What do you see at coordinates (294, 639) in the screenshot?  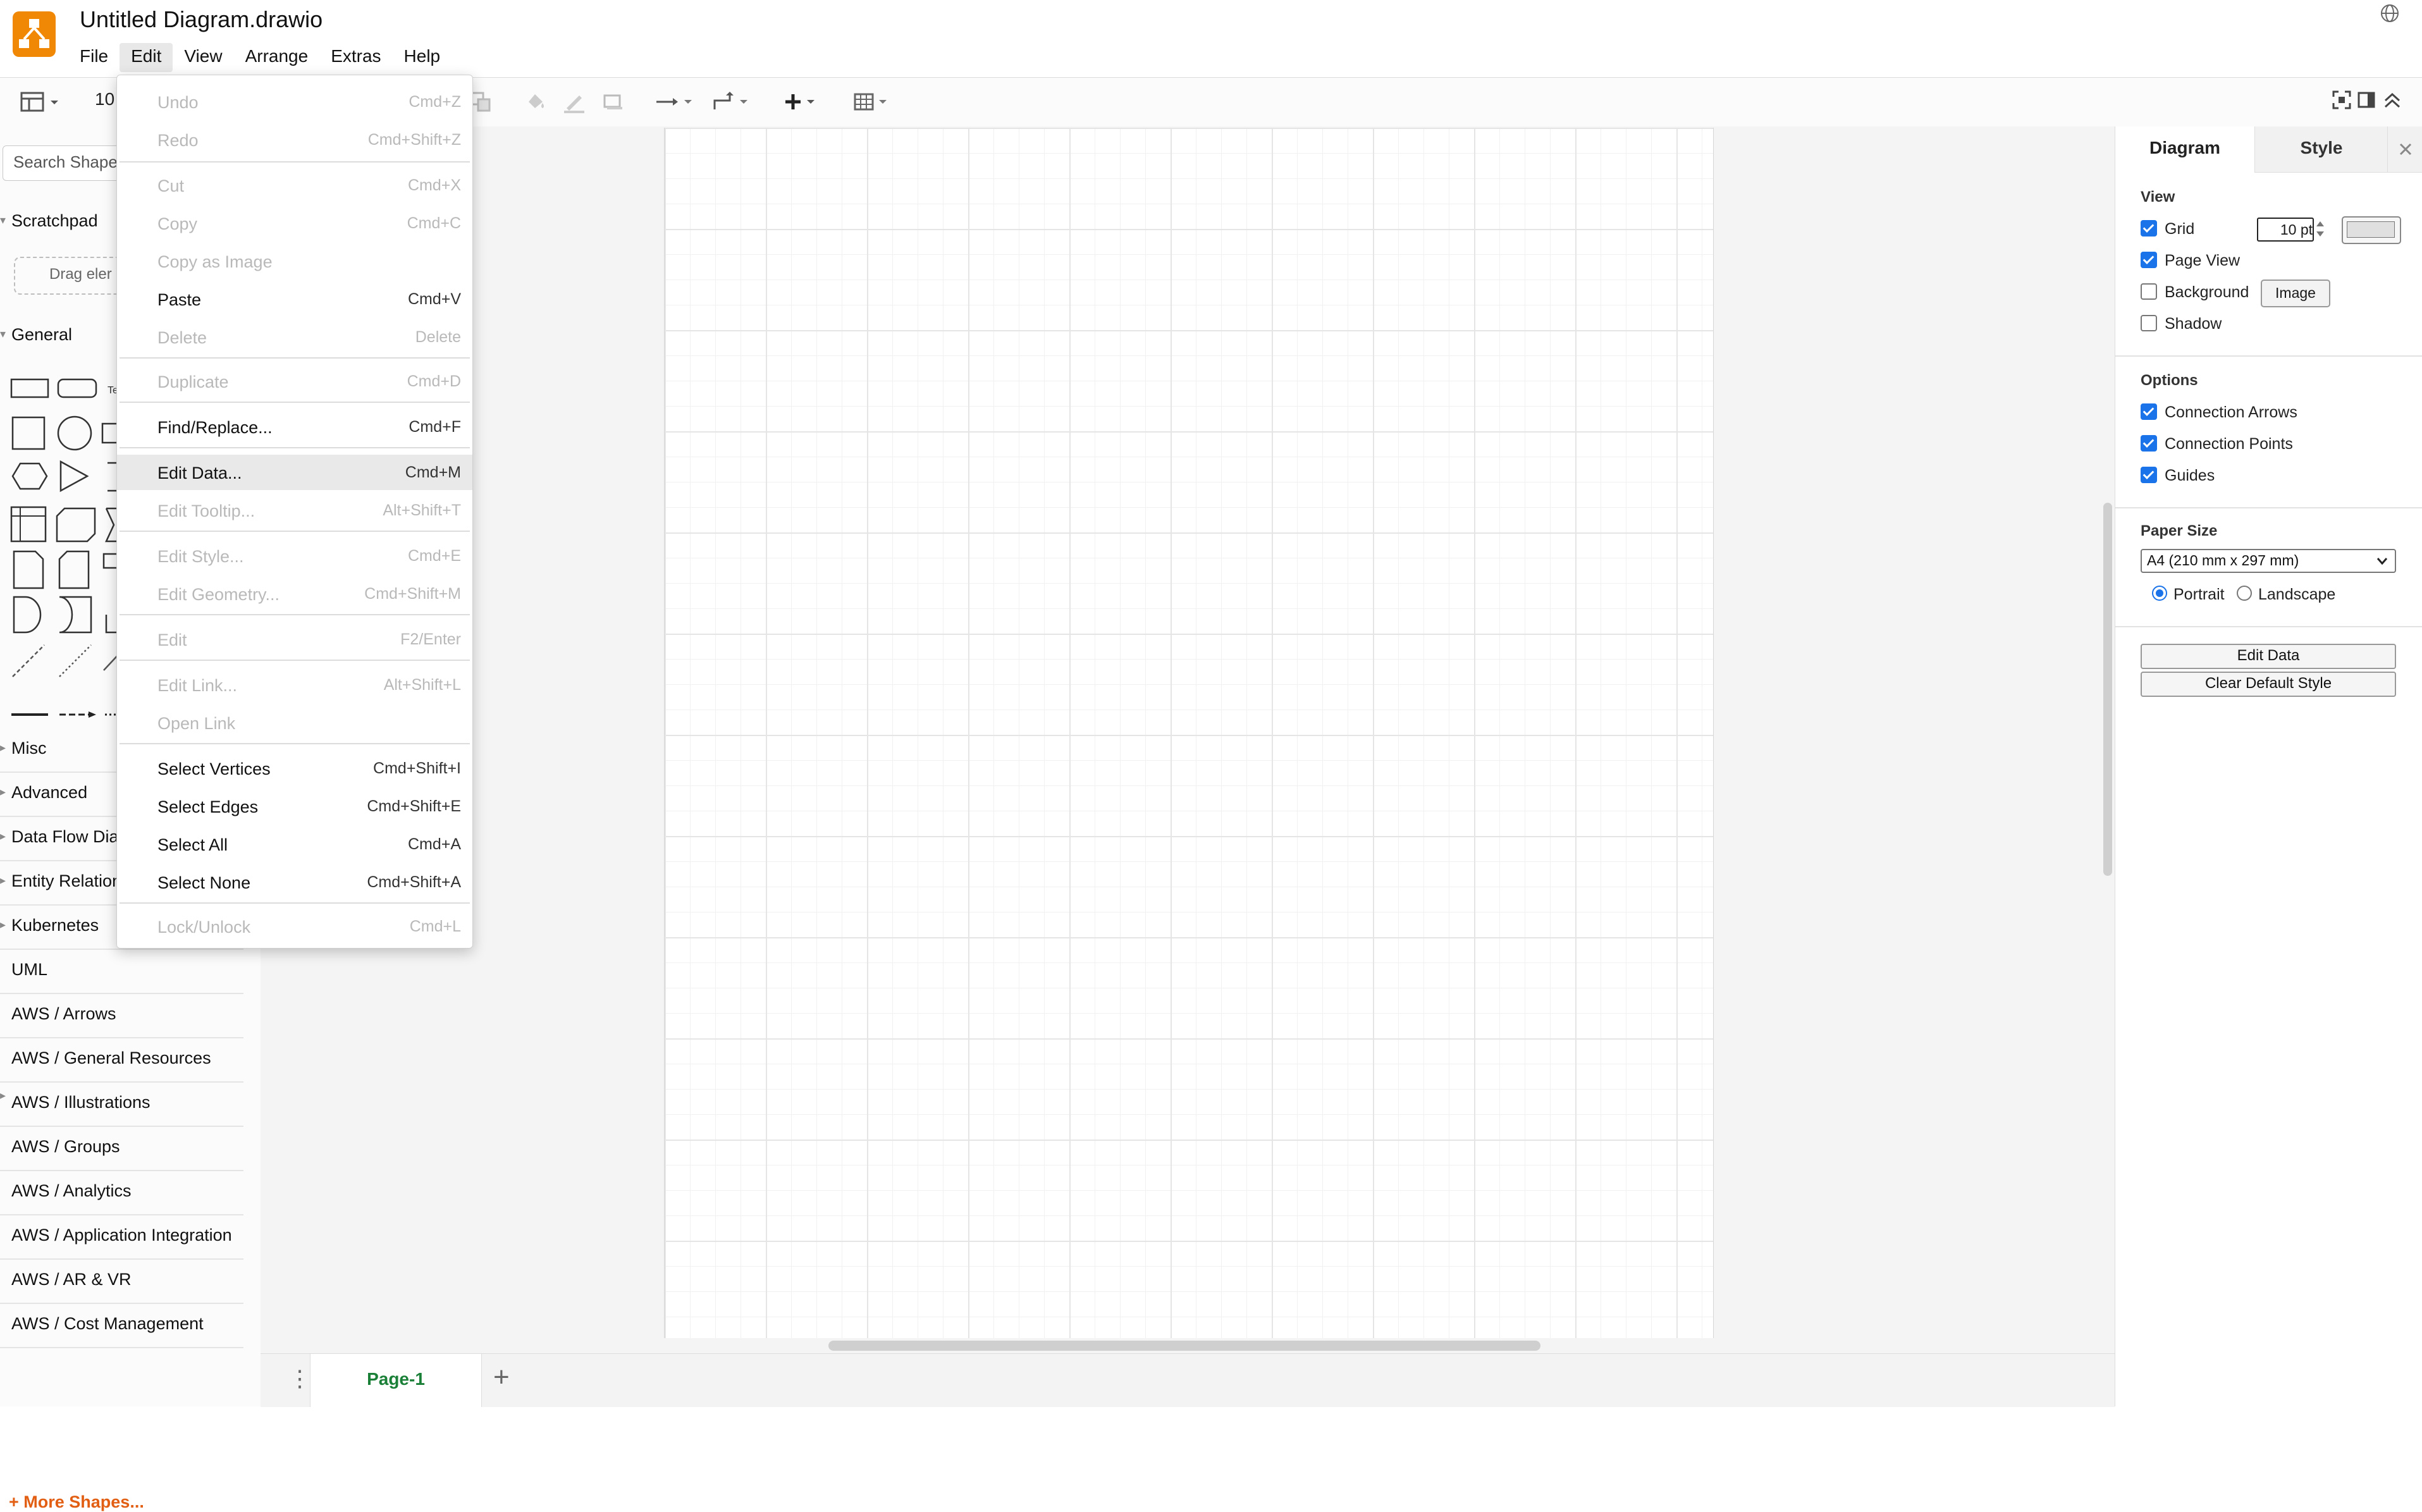 I see `menu-item-edit: Edit F2/Enter` at bounding box center [294, 639].